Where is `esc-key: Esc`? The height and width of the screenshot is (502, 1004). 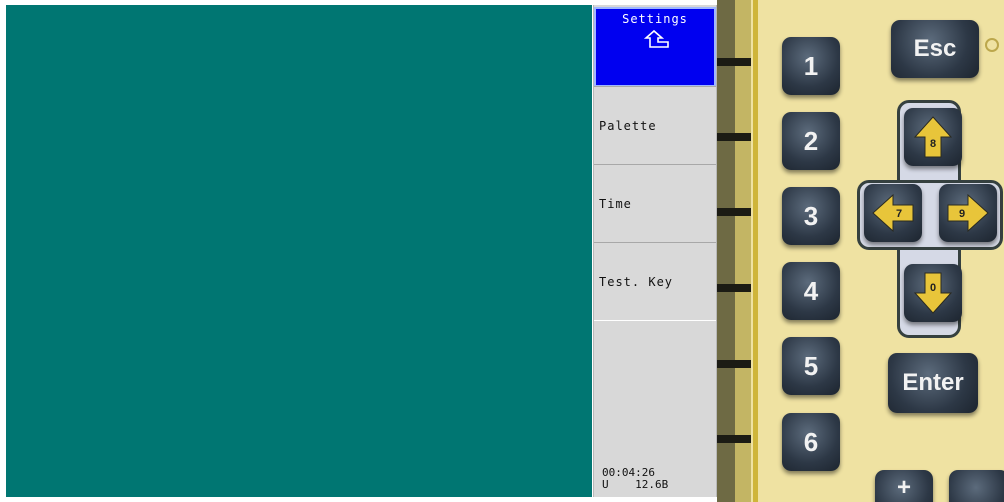 esc-key: Esc is located at coordinates (935, 49).